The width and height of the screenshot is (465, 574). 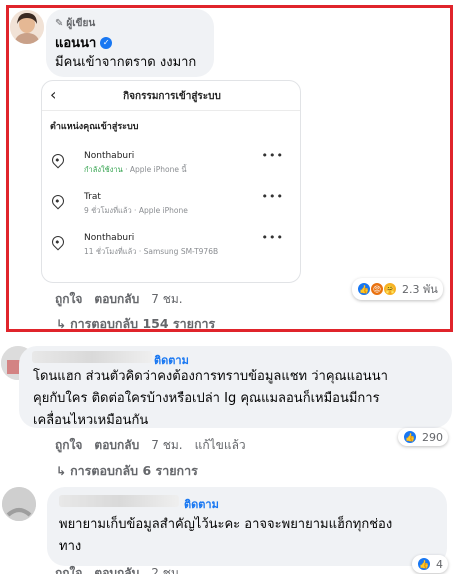 I want to click on reaction-summary: 👍 290, so click(x=423, y=437).